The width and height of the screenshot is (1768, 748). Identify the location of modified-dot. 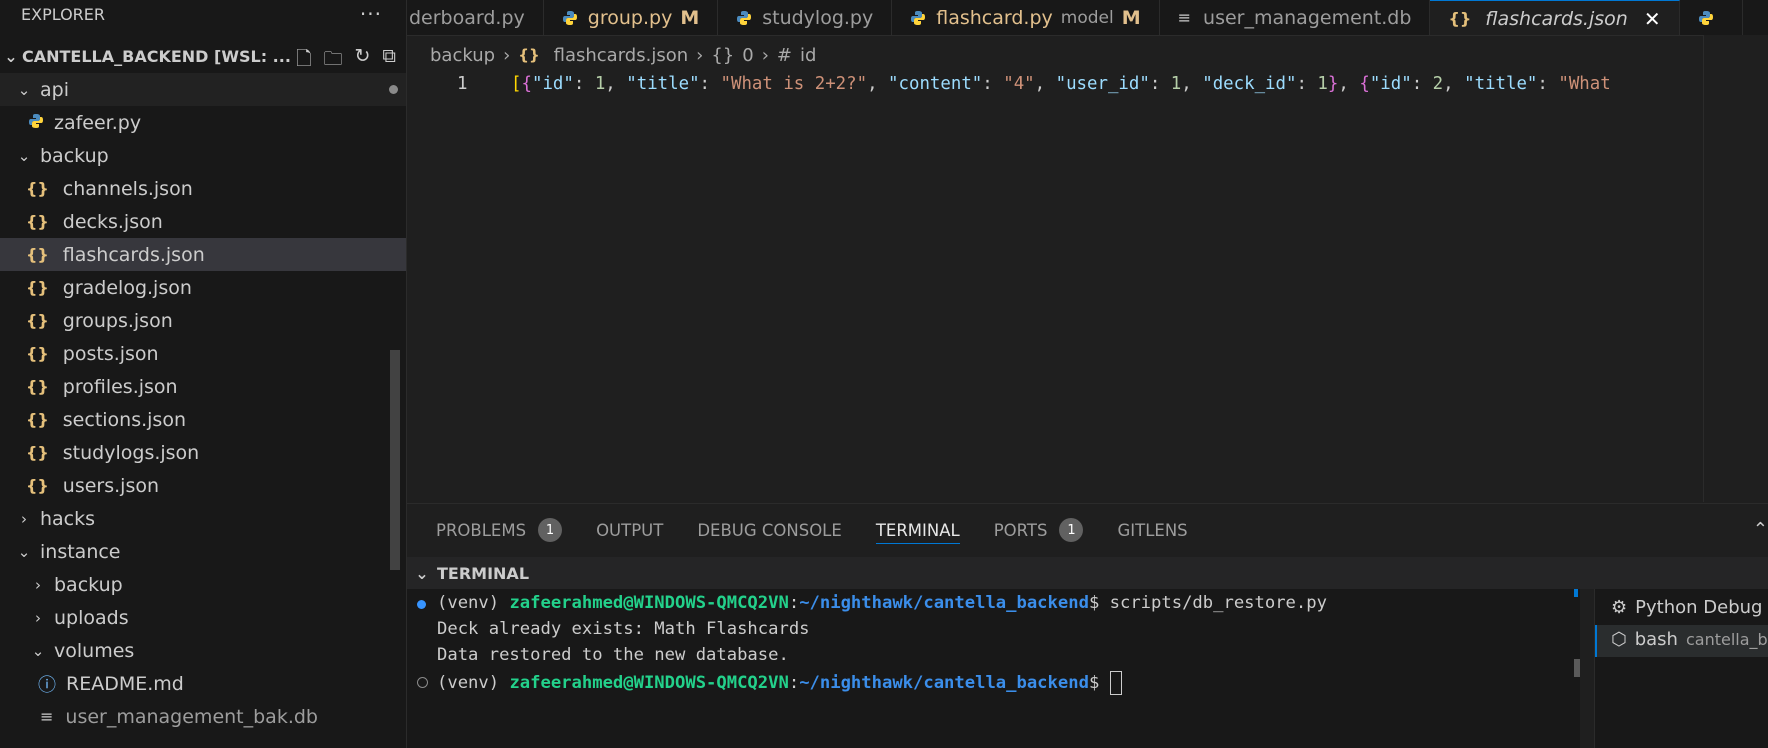
(393, 89).